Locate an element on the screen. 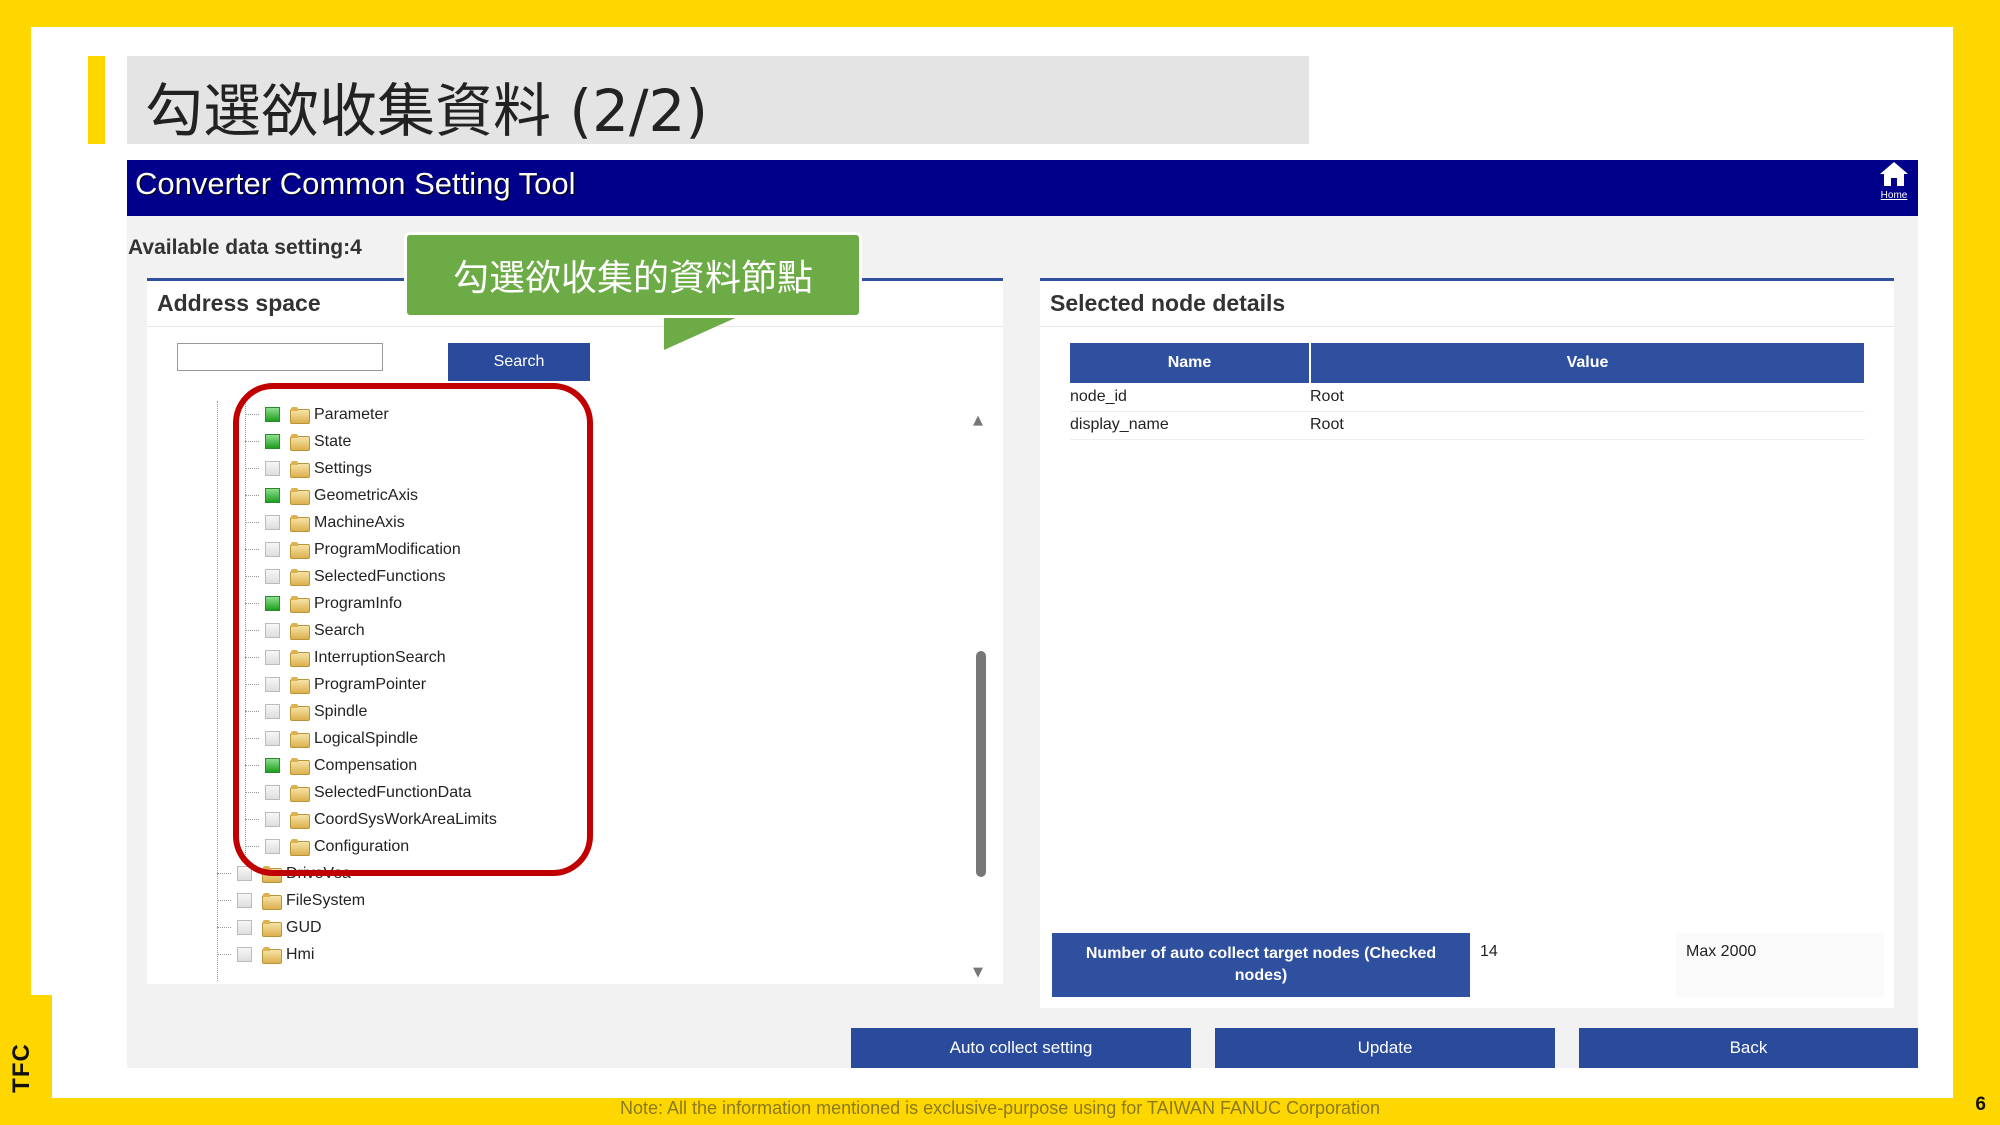 This screenshot has height=1125, width=2000. tree-node-label: ProgramPointer is located at coordinates (370, 684).